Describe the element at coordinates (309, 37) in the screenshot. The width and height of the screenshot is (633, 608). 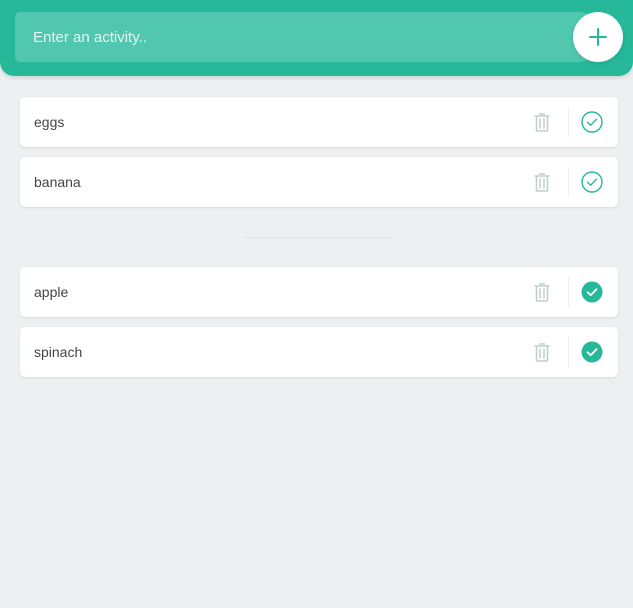
I see `activity-input` at that location.